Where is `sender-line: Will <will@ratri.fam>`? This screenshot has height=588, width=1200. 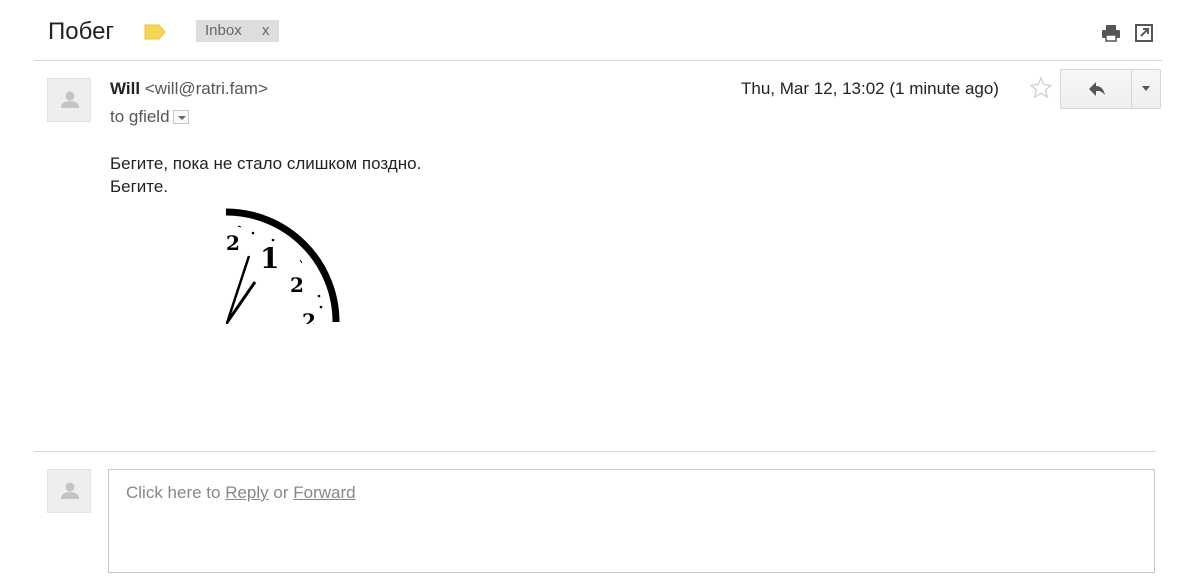
sender-line: Will <will@ratri.fam> is located at coordinates (189, 89).